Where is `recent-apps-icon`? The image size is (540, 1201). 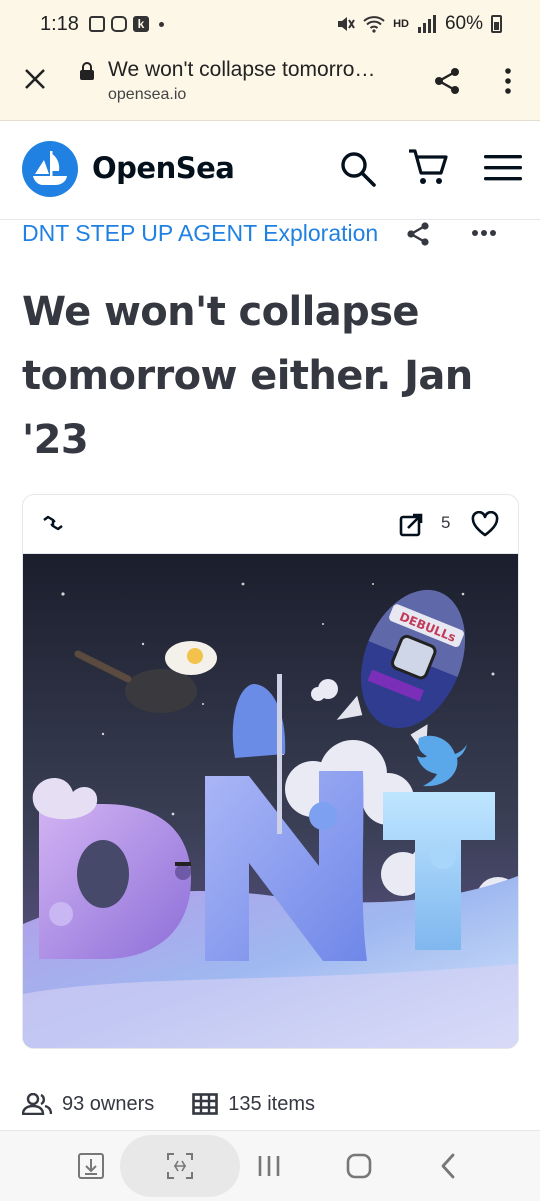
recent-apps-icon is located at coordinates (269, 1166).